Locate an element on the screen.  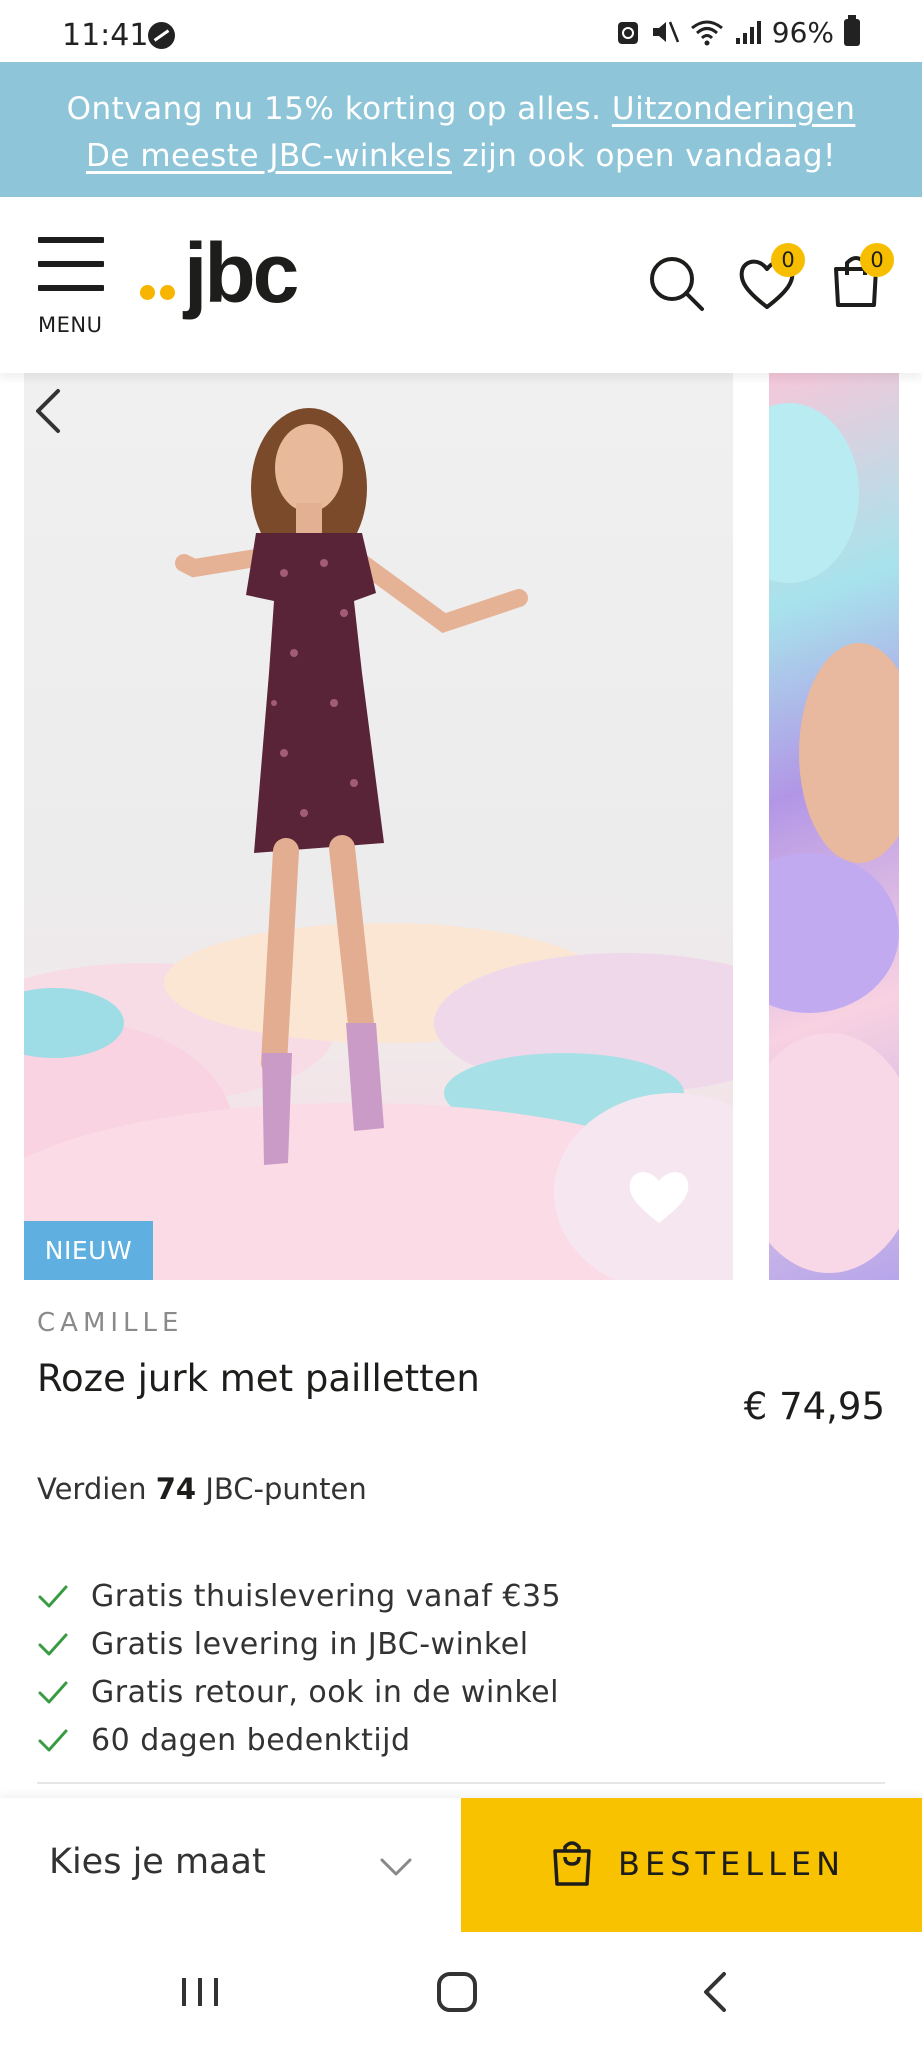
next-product-image is located at coordinates (834, 826).